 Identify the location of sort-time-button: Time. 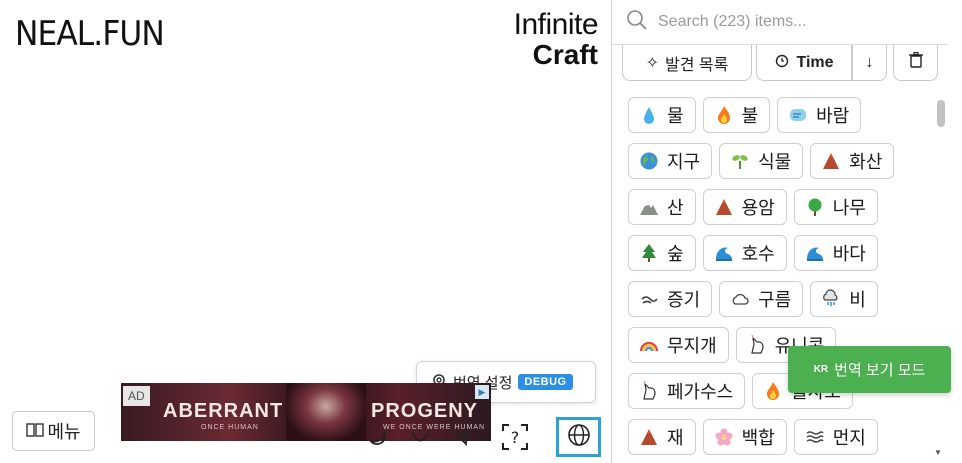
(804, 63).